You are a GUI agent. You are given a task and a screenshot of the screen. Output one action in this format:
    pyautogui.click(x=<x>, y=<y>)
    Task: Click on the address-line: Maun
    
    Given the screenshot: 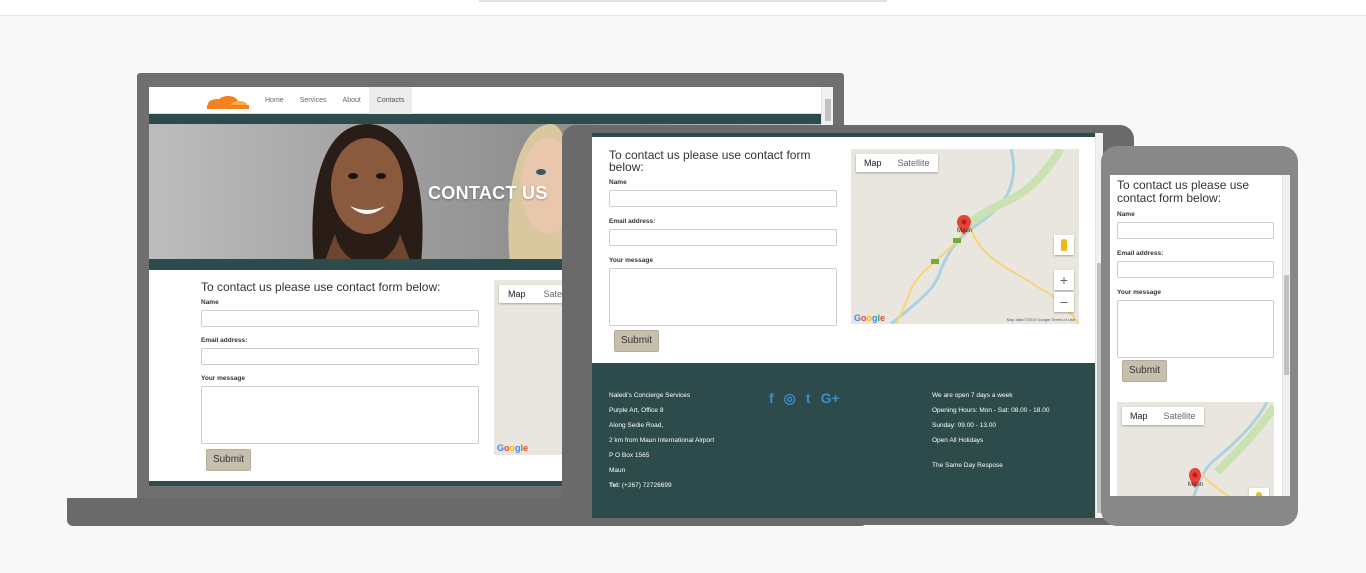 What is the action you would take?
    pyautogui.click(x=617, y=470)
    